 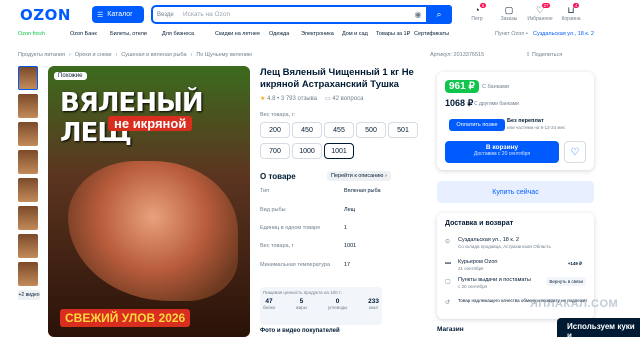 What do you see at coordinates (355, 34) in the screenshot?
I see `nav-home-garden: Дом и сад` at bounding box center [355, 34].